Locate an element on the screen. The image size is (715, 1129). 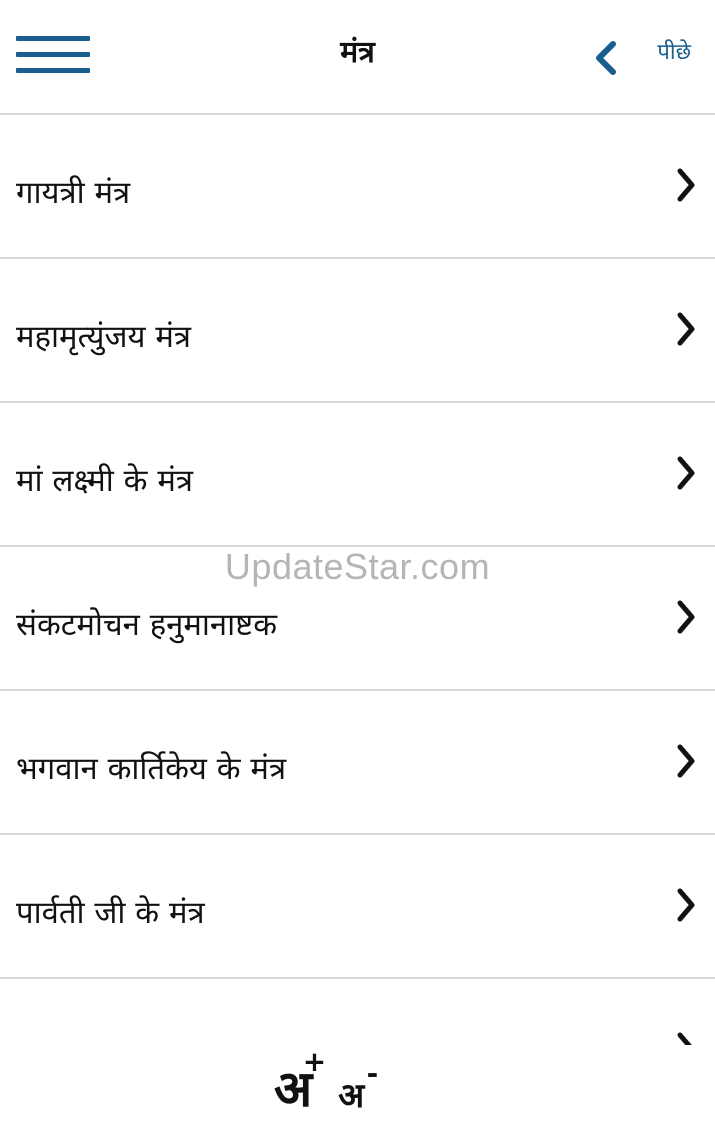
list-item: भगवान कार्तिकेय के मंत्र is located at coordinates (357, 763).